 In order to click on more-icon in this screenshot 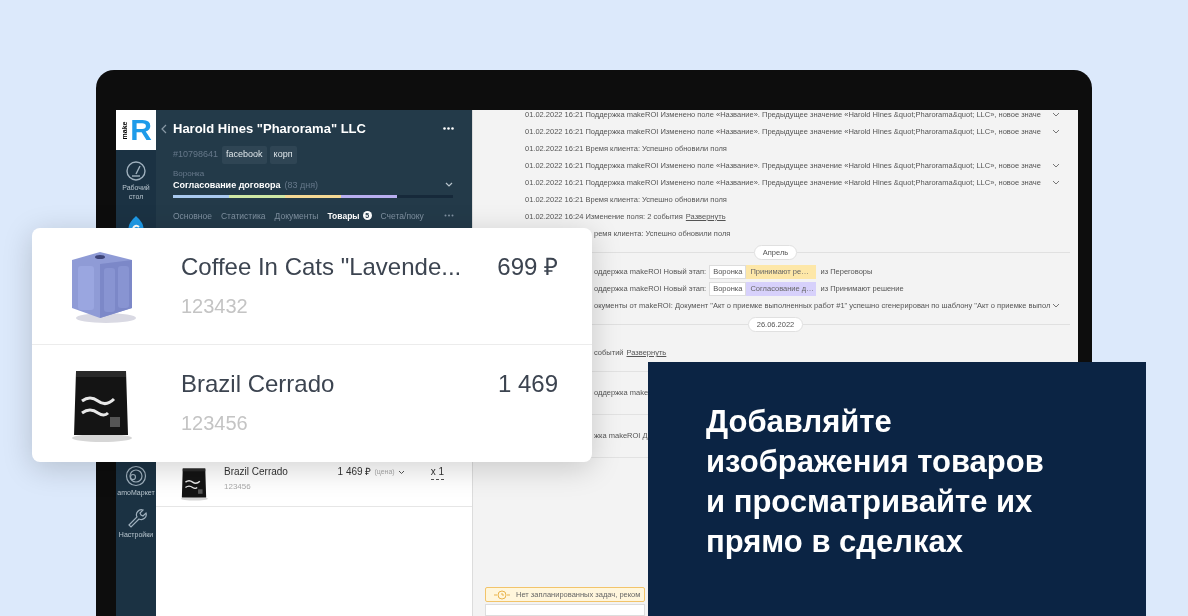, I will do `click(448, 128)`.